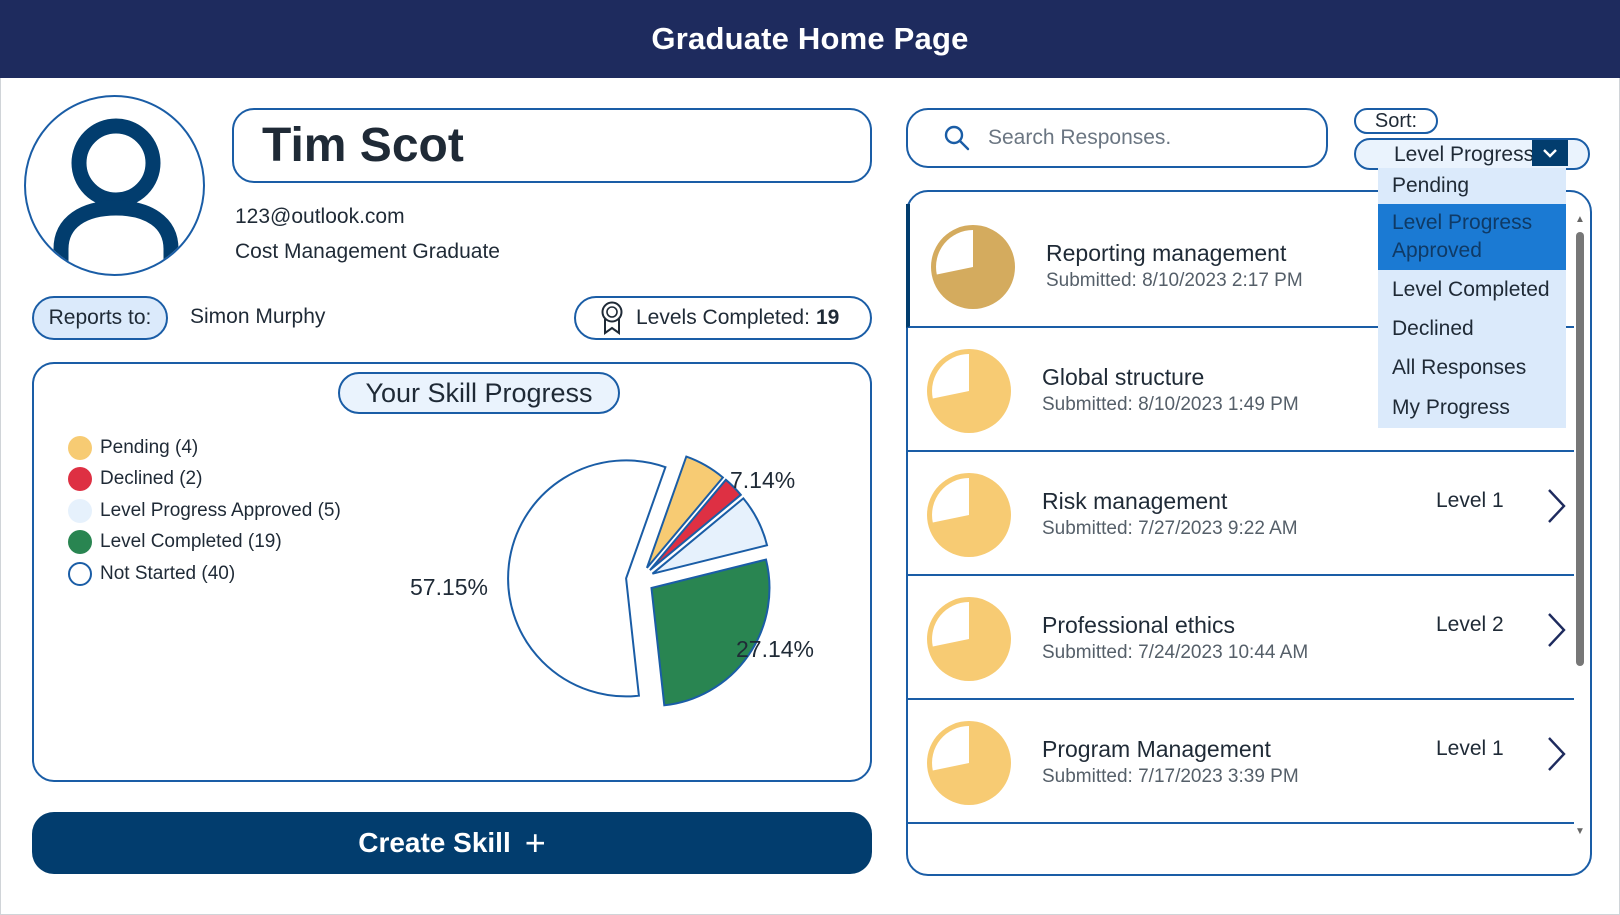  I want to click on sort-selected-value: Level Progress Approved, so click(1463, 154).